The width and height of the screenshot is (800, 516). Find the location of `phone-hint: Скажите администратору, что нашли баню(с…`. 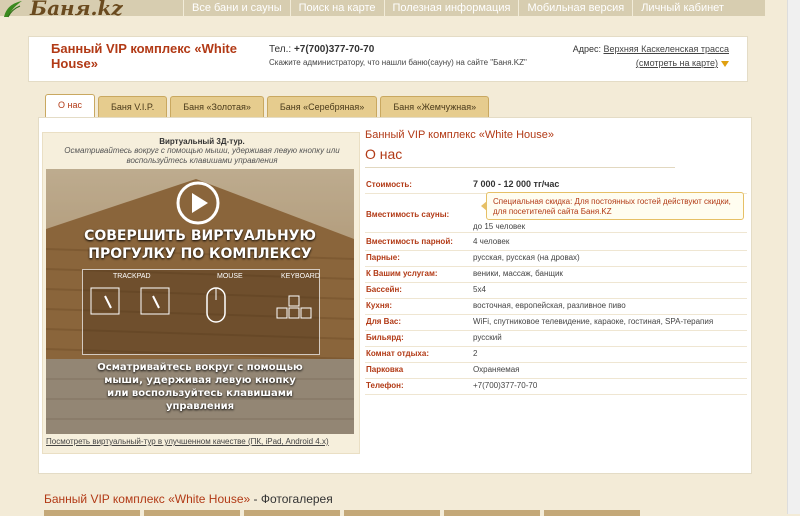

phone-hint: Скажите администратору, что нашли баню(с… is located at coordinates (398, 62).